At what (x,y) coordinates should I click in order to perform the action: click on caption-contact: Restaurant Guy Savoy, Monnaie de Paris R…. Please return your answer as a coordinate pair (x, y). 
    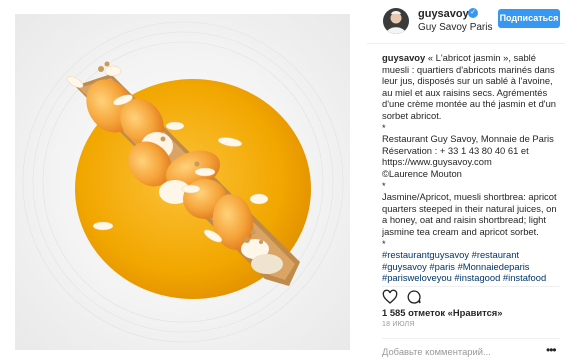
    Looking at the image, I should click on (468, 156).